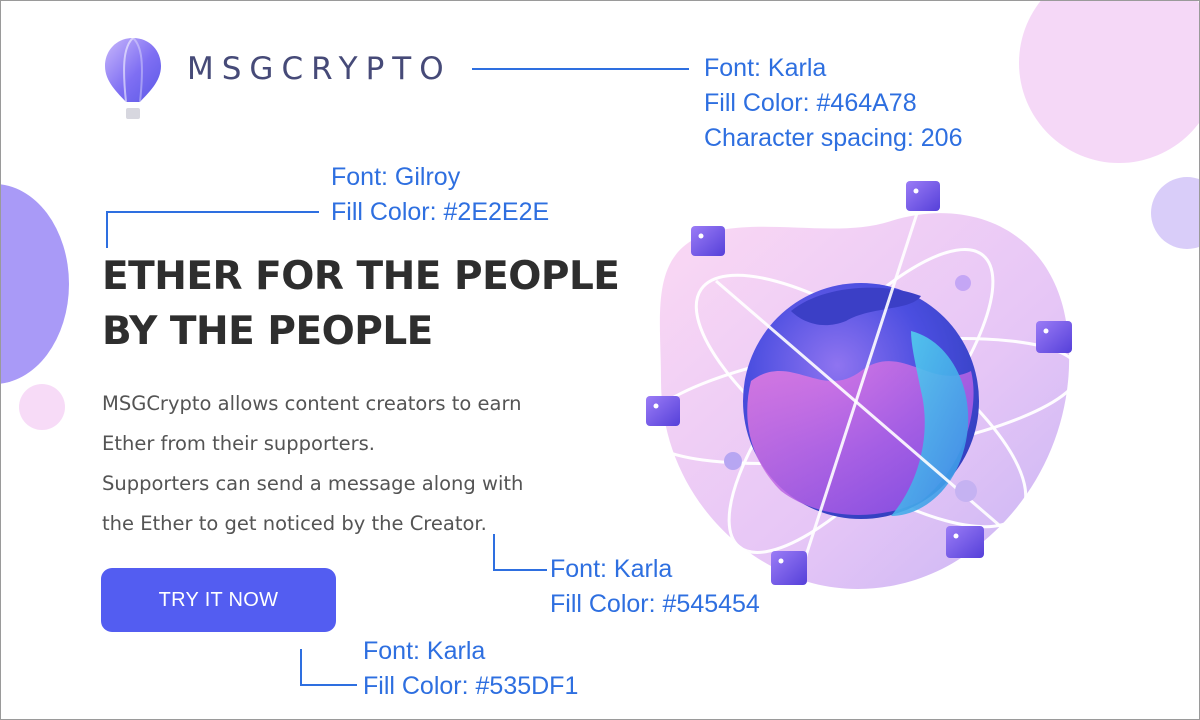 The image size is (1200, 720). I want to click on button-annotation: Font: Karla Fill Color: #535DF1, so click(470, 669).